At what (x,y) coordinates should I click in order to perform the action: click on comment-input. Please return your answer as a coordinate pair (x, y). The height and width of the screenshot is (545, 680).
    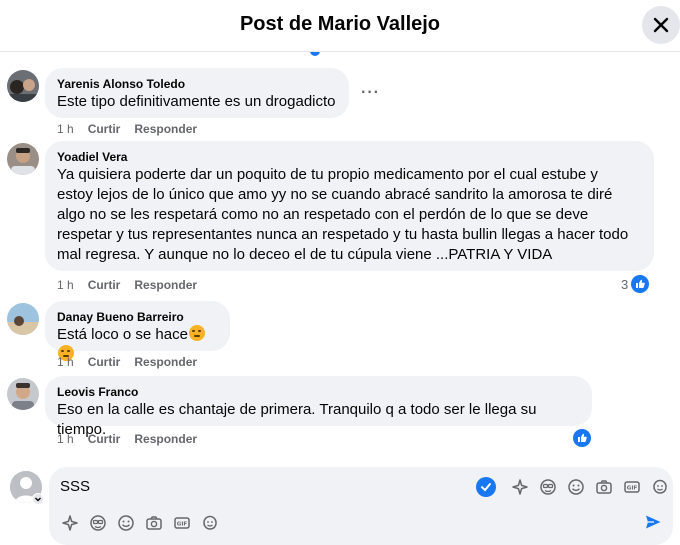
    Looking at the image, I should click on (260, 486).